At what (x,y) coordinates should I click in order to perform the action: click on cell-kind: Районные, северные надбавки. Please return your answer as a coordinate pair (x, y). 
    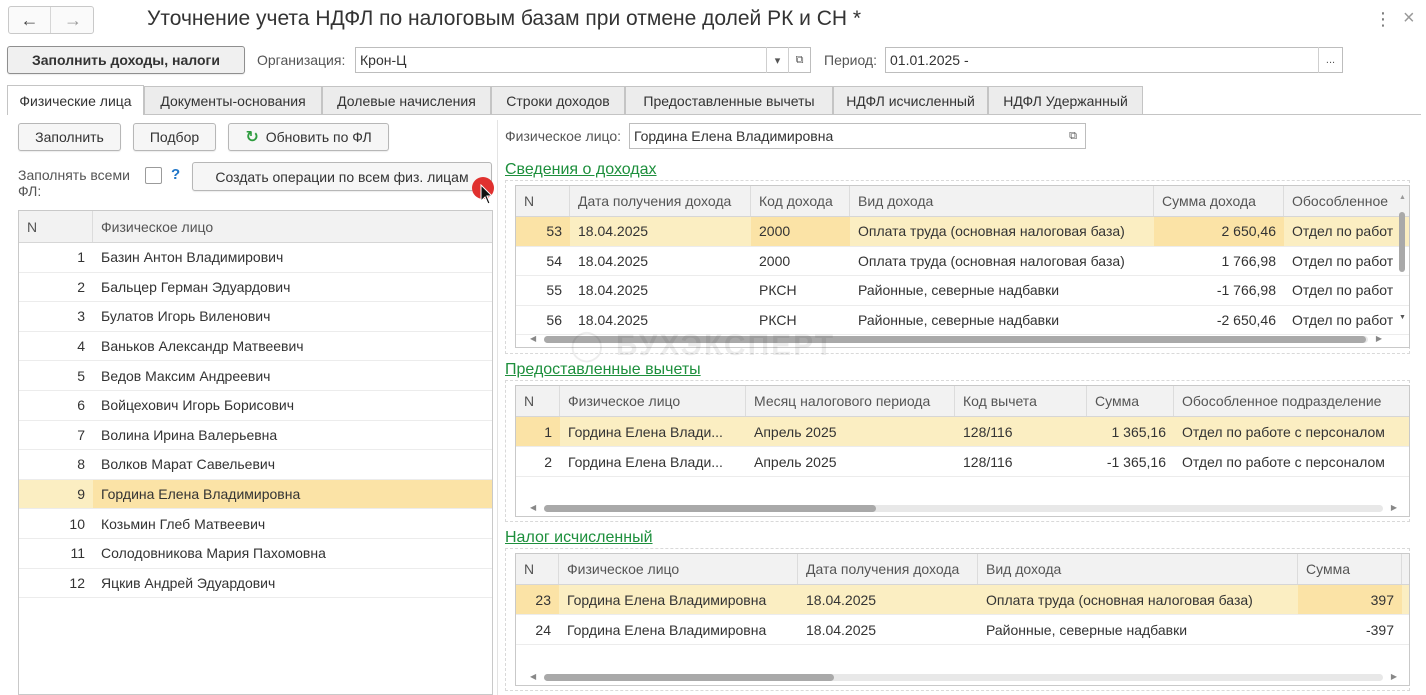
    Looking at the image, I should click on (1087, 629).